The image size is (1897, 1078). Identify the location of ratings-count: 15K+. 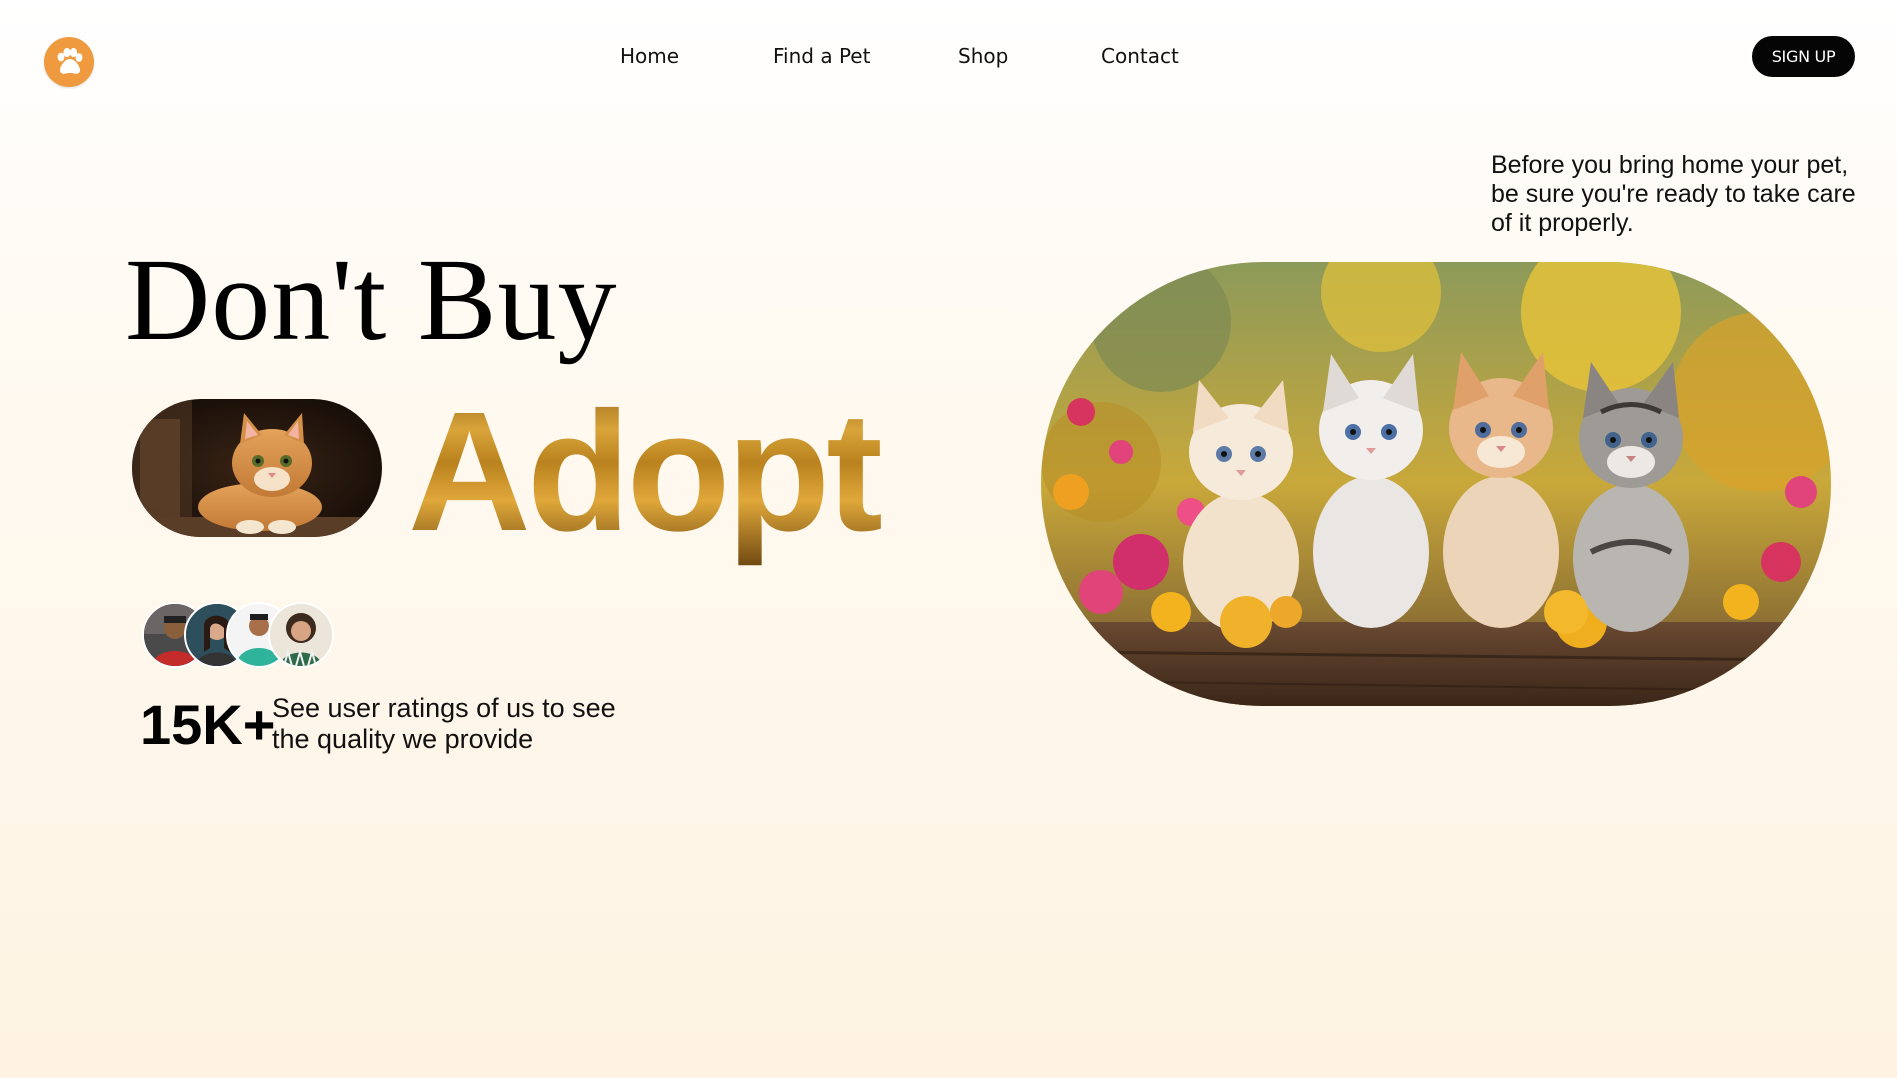
(208, 724).